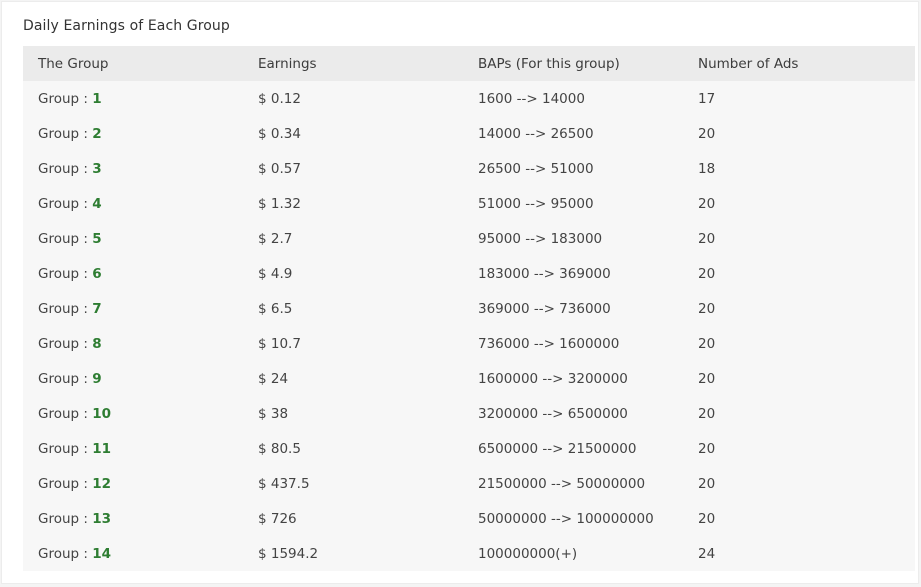  What do you see at coordinates (133, 518) in the screenshot?
I see `cell-group: Group : 13` at bounding box center [133, 518].